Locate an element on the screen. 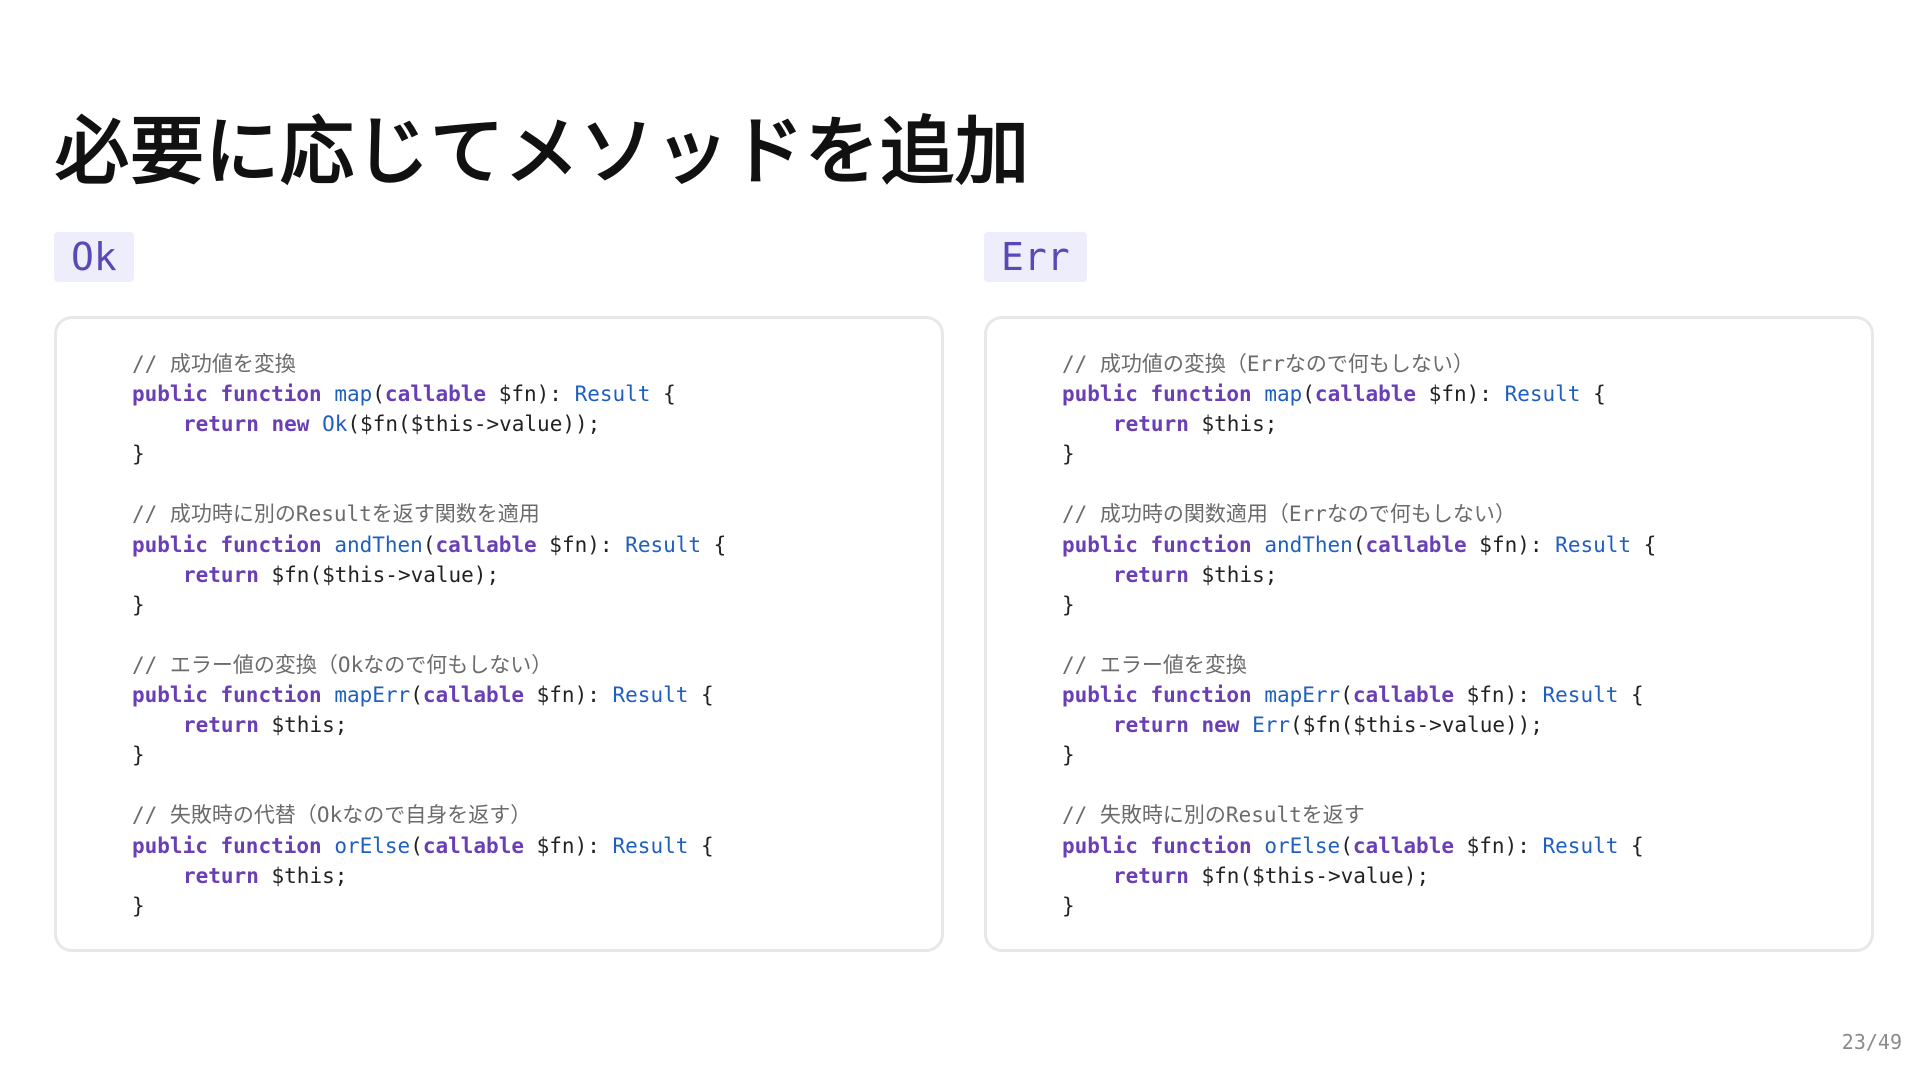 This screenshot has width=1920, height=1080. statement-text: $fn($this->value); is located at coordinates (1315, 875).